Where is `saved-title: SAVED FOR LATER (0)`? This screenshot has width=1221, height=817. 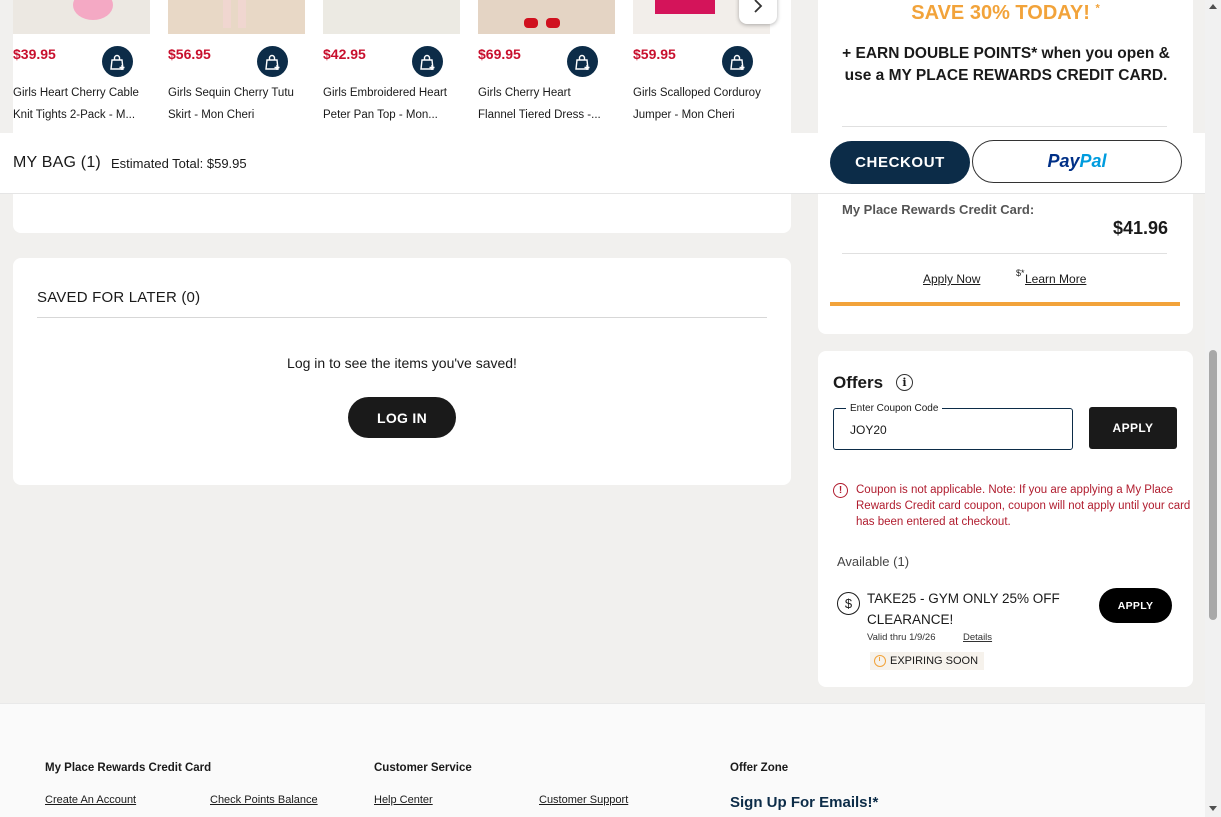 saved-title: SAVED FOR LATER (0) is located at coordinates (119, 297).